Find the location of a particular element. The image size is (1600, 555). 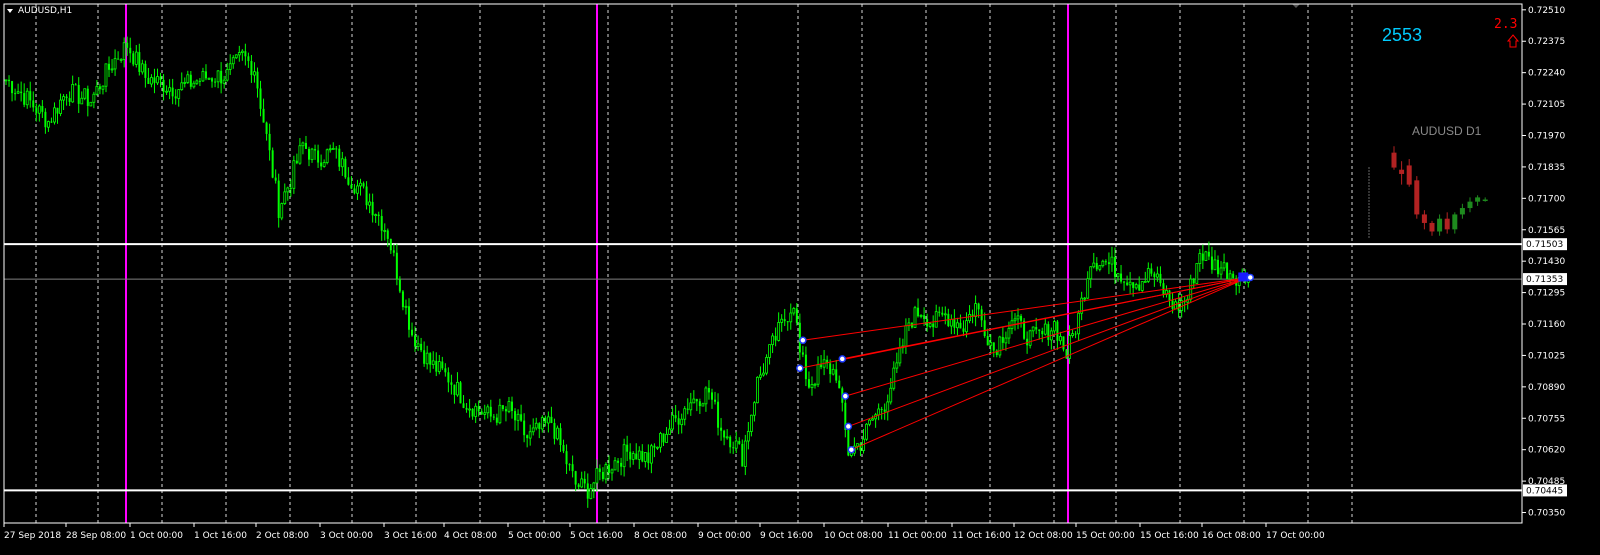

chart-title: AUDUSD,H1 is located at coordinates (45, 11).